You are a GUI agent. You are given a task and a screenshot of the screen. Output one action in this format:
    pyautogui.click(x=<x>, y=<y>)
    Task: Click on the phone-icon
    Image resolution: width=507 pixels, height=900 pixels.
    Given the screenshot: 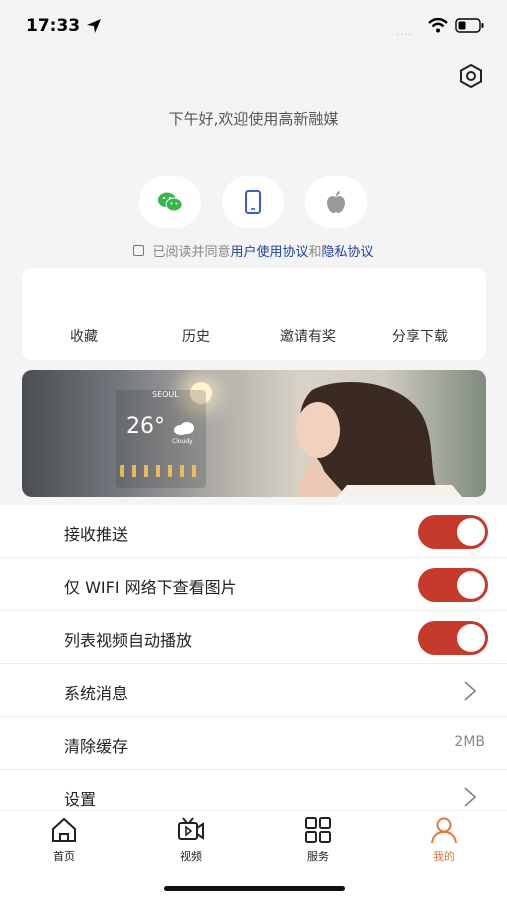 What is the action you would take?
    pyautogui.click(x=253, y=202)
    